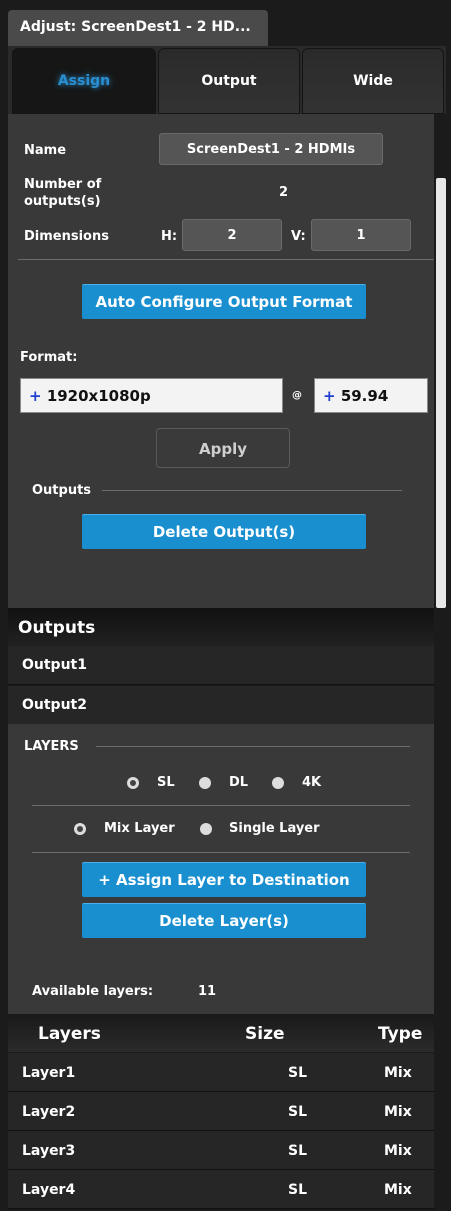  What do you see at coordinates (400, 1034) in the screenshot?
I see `column-header-type: Type` at bounding box center [400, 1034].